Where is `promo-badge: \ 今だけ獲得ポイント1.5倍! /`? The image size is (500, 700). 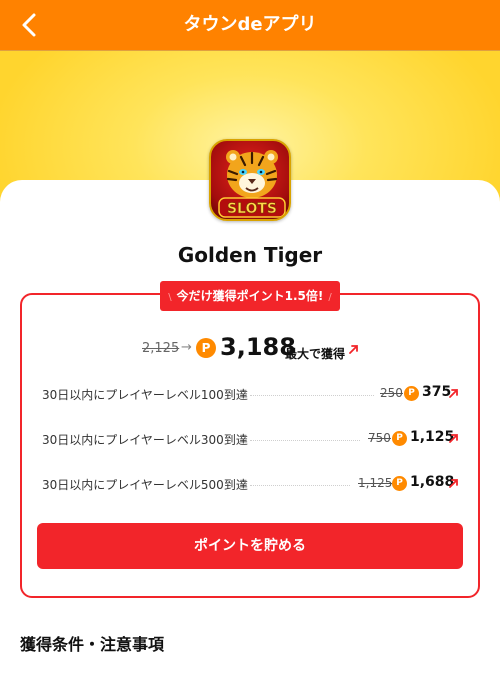 promo-badge: \ 今だけ獲得ポイント1.5倍! / is located at coordinates (250, 296).